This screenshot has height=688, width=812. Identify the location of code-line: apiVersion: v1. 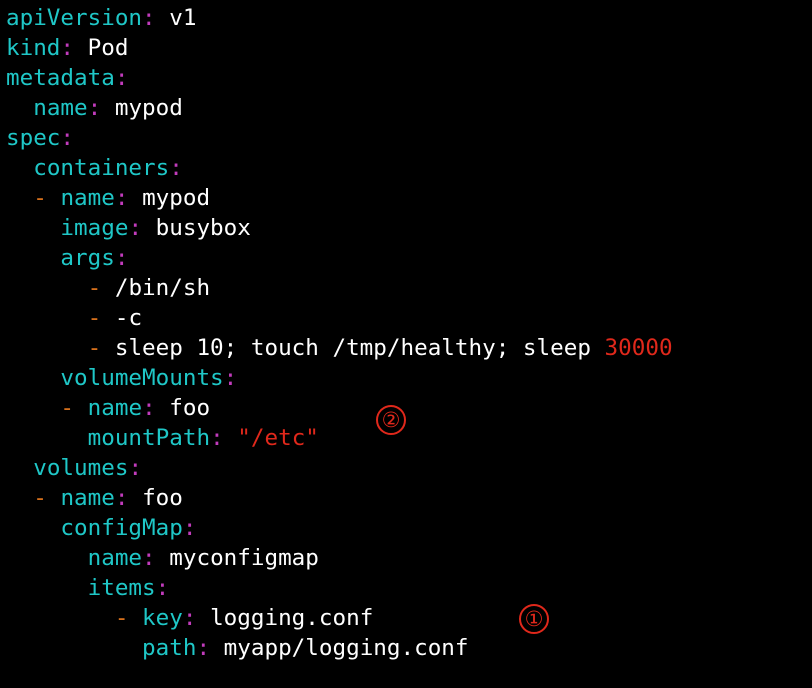
(339, 18).